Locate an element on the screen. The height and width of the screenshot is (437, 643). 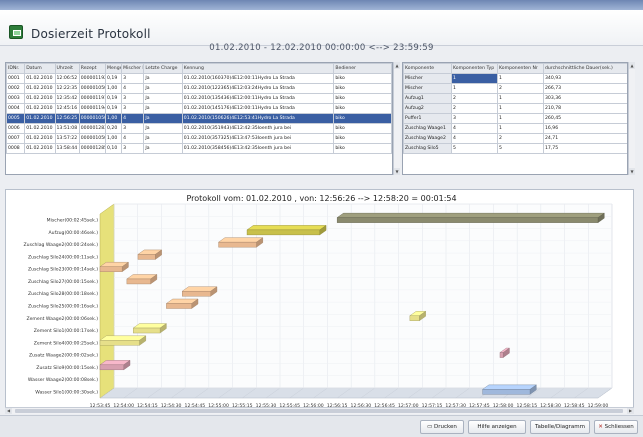
y-category-label: Zuschlag Silo25(00:00:16sek.) is located at coordinates (63, 307).